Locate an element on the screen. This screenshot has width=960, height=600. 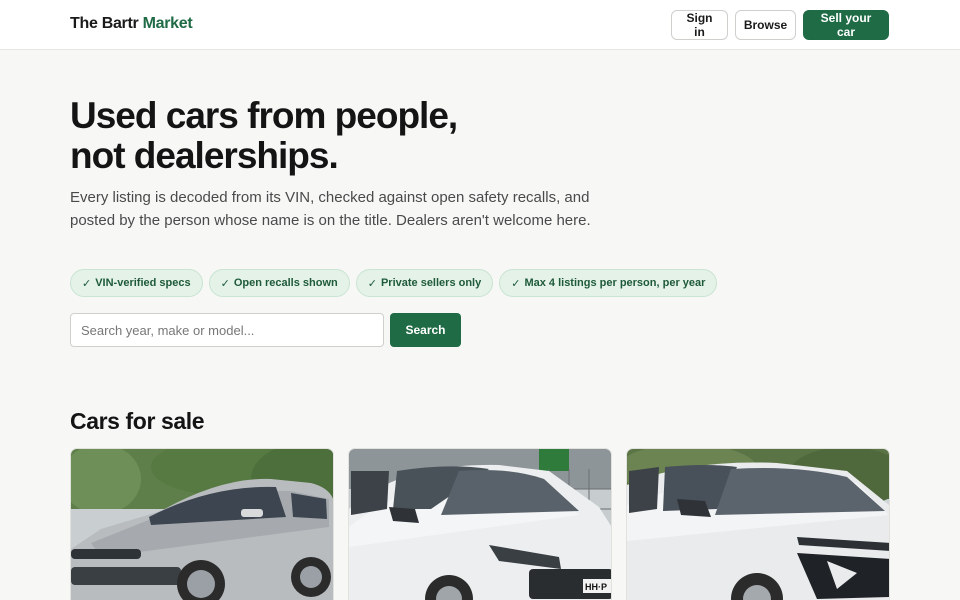
white-hatchback-photo: HH·P is located at coordinates (480, 524).